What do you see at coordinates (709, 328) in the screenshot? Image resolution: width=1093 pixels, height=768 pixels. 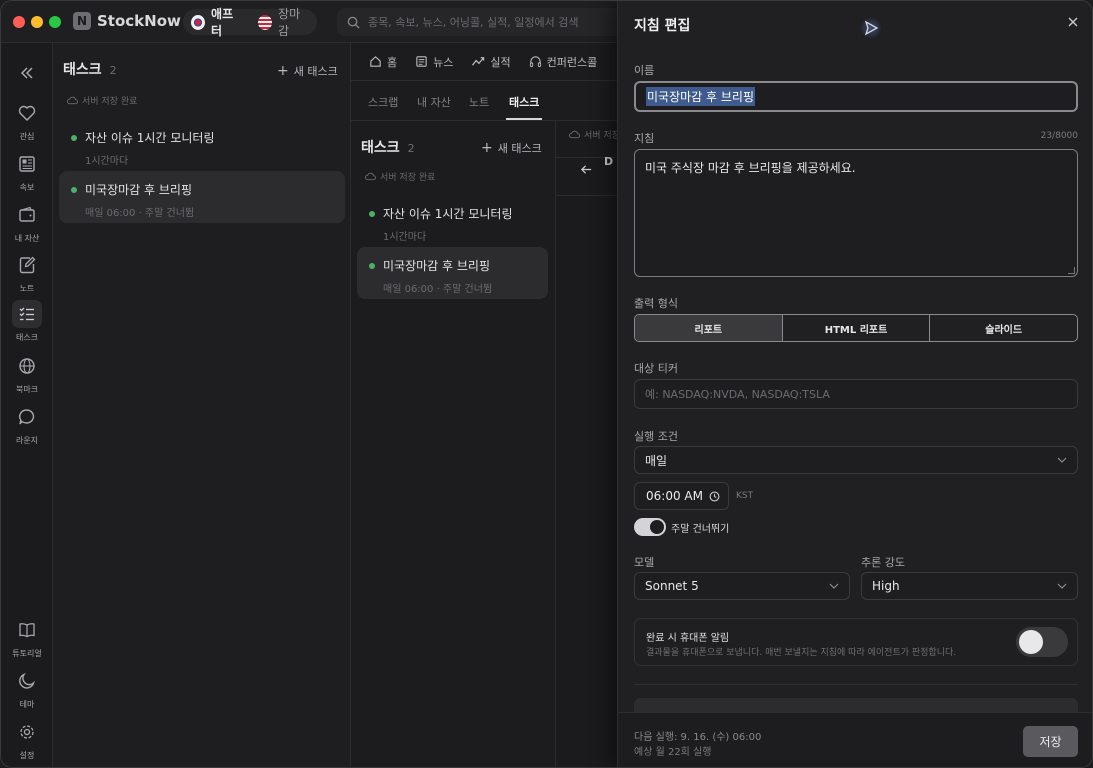 I see `format-option-report: 리포트` at bounding box center [709, 328].